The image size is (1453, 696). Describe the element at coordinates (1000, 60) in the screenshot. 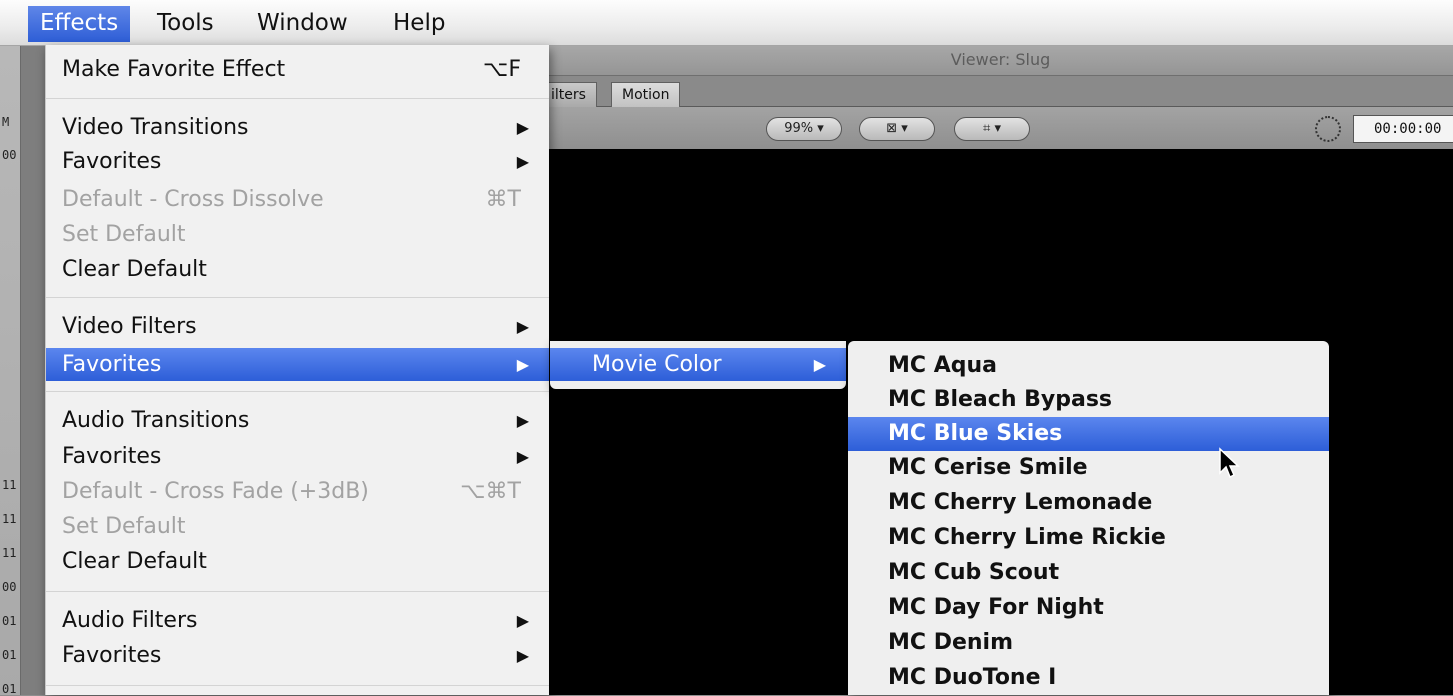

I see `viewer-title: Viewer: Slug` at that location.